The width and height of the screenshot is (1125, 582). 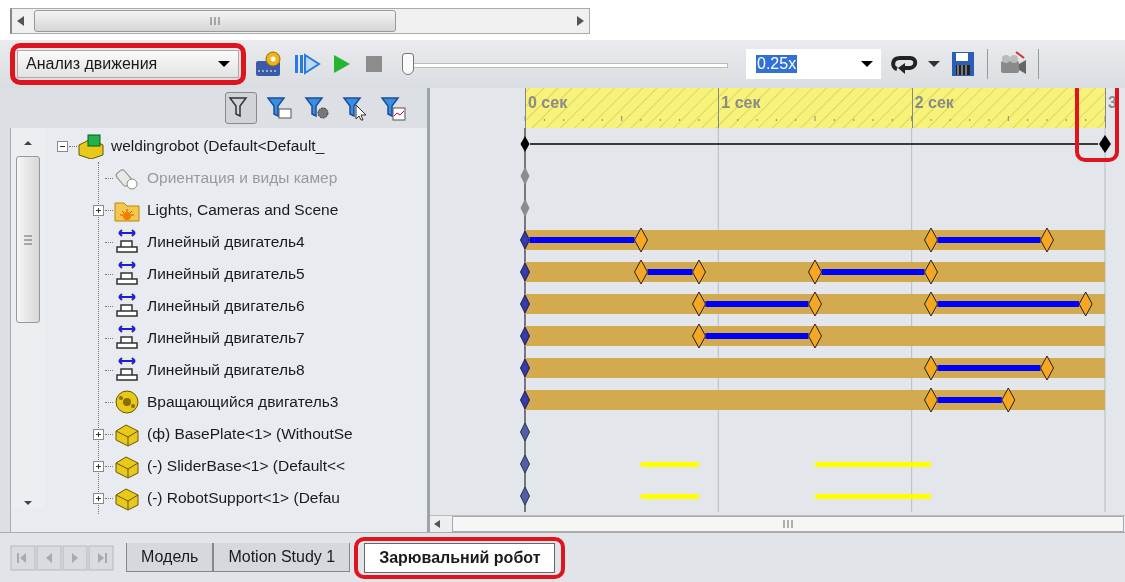 I want to click on tree-item-label: (-) RobotSupport<1> (Defau, so click(x=243, y=498).